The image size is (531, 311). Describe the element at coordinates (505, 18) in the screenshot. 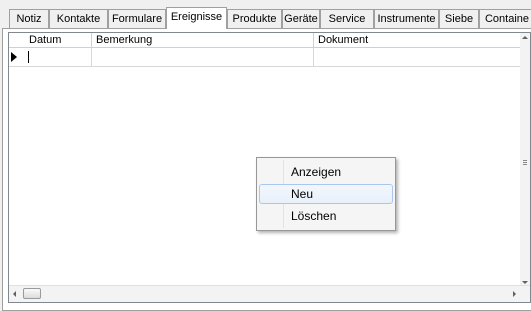

I see `tab-container: Containe` at that location.